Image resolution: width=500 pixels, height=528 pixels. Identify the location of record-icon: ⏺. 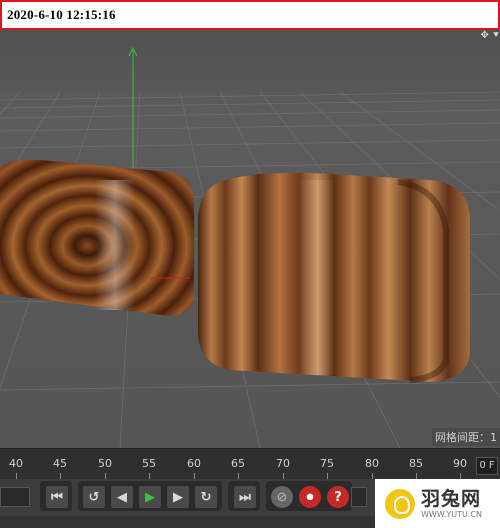
(310, 497).